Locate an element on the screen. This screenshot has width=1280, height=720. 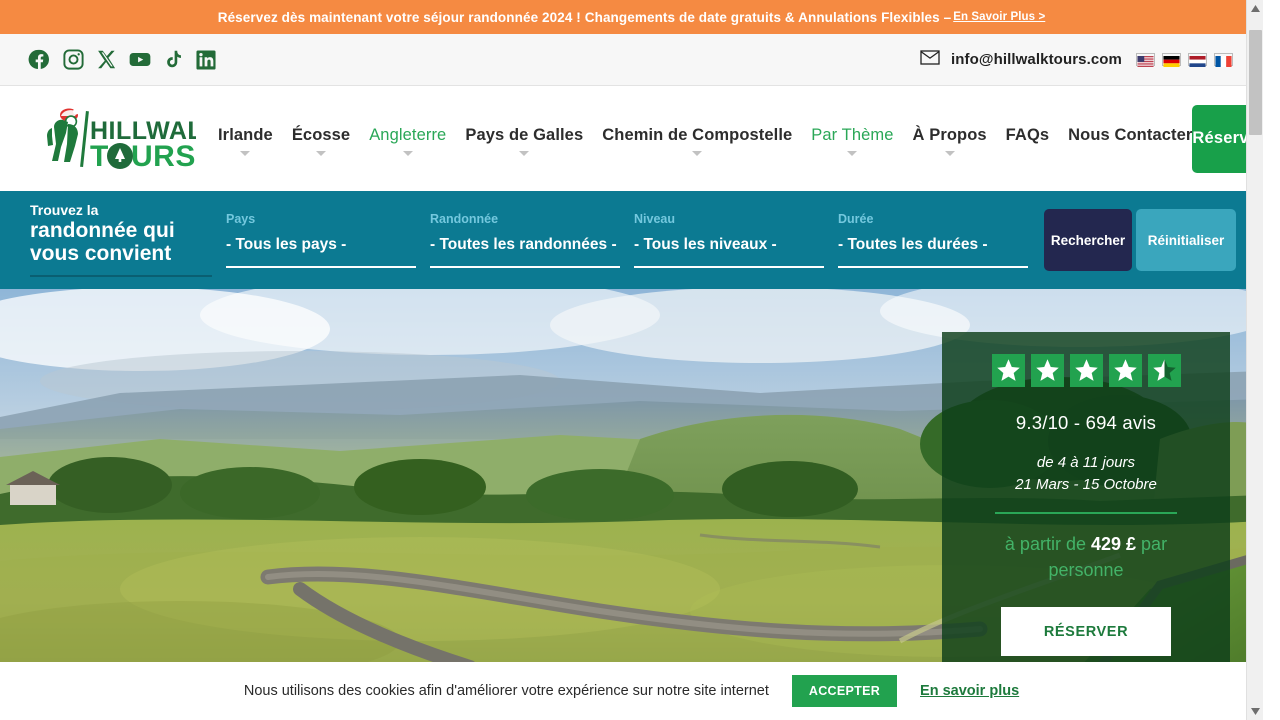
nav-item-pays-de-galles: Pays de Galles is located at coordinates (524, 141).